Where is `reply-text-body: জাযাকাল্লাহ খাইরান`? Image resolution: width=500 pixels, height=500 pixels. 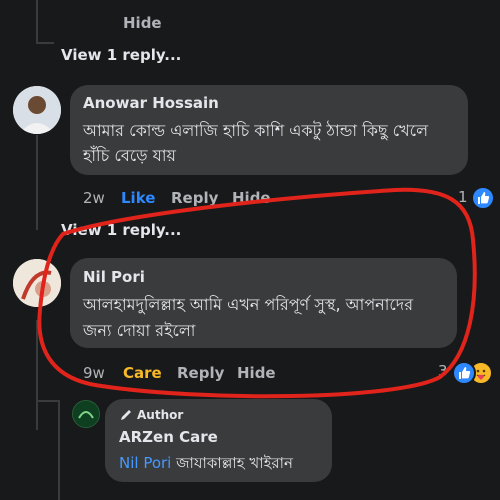
reply-text-body: জাযাকাল্লাহ খাইরান is located at coordinates (232, 463).